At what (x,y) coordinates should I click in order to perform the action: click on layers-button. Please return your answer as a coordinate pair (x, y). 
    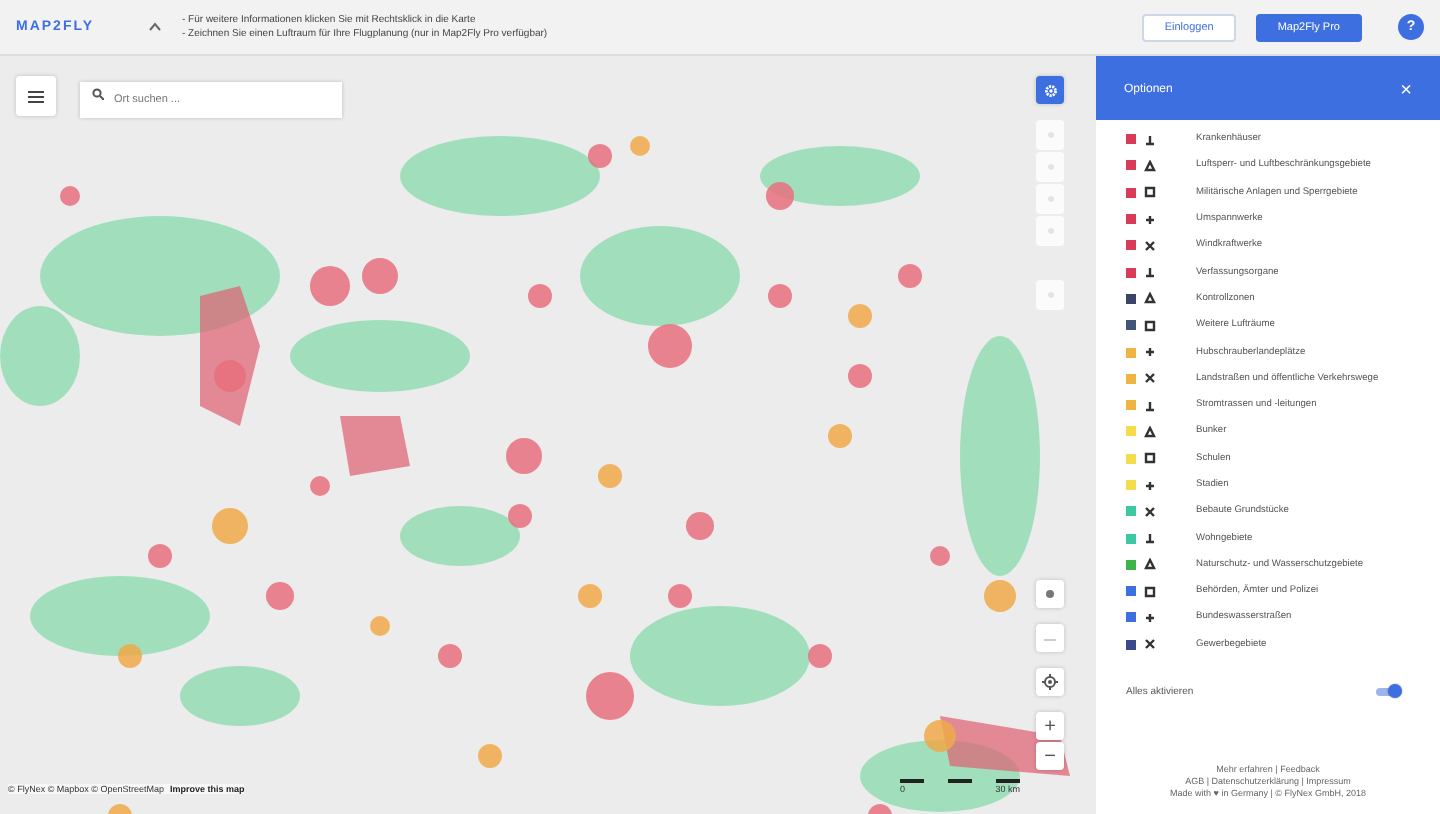
    Looking at the image, I should click on (1050, 594).